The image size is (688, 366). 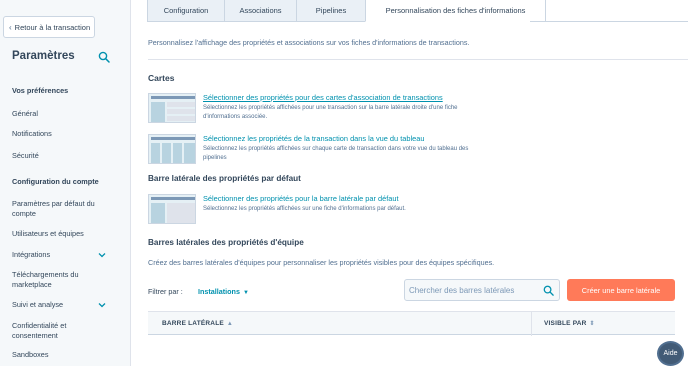 I want to click on sidebar-search-input, so click(x=473, y=290).